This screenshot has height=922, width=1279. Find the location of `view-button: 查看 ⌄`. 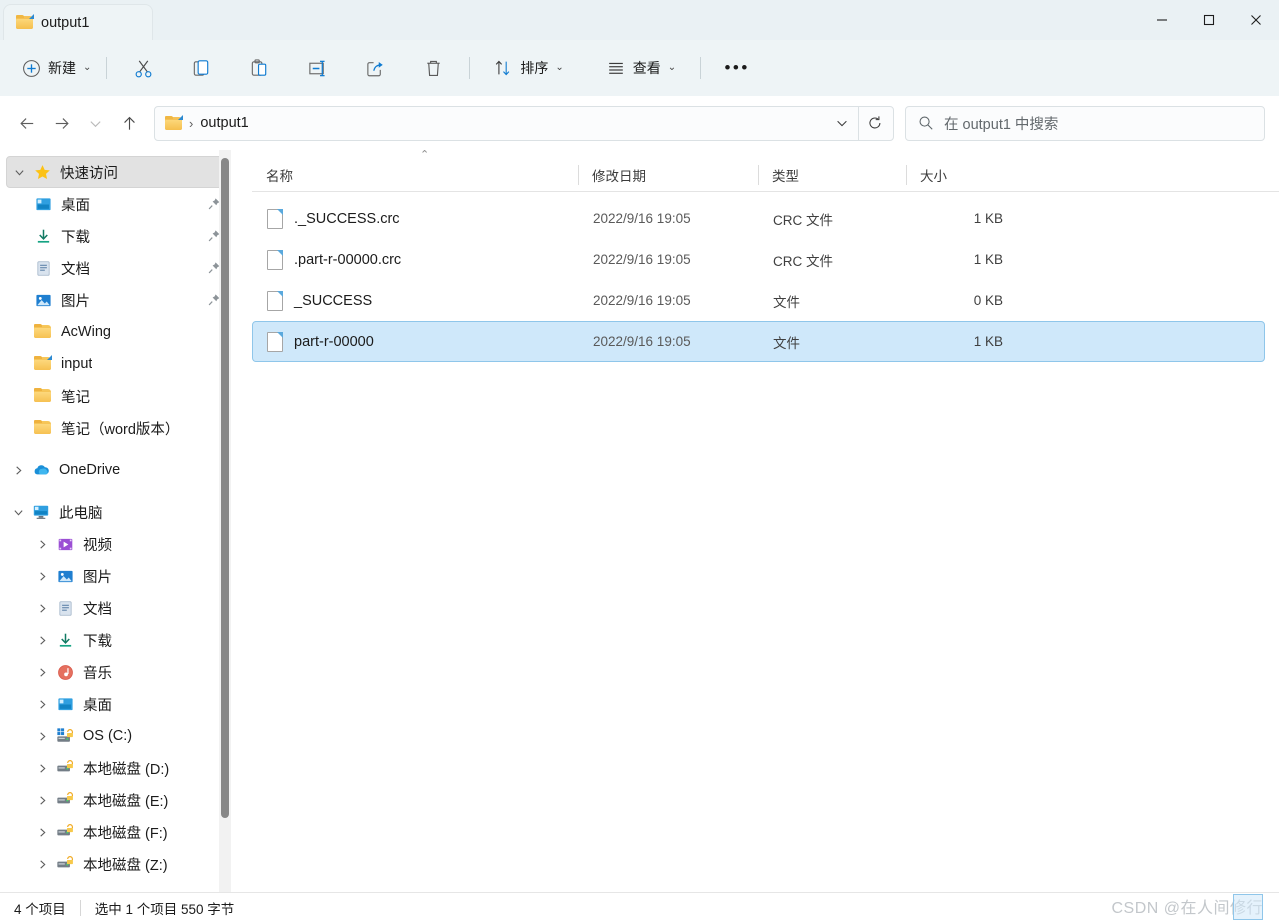

view-button: 查看 ⌄ is located at coordinates (641, 68).